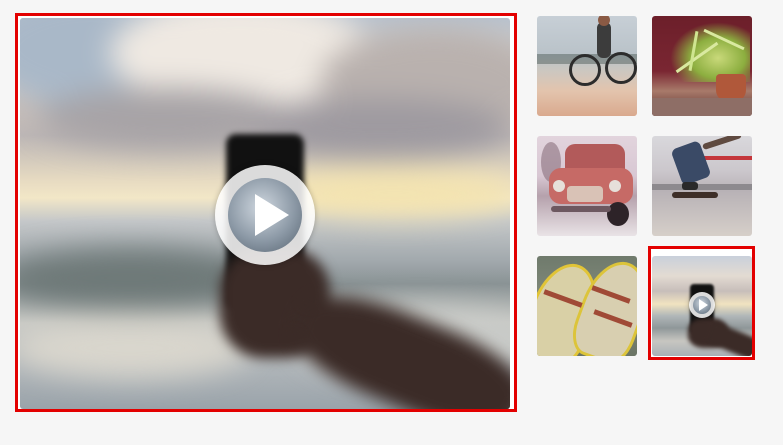 The width and height of the screenshot is (783, 445). I want to click on thumbnail-skateboarder, so click(702, 186).